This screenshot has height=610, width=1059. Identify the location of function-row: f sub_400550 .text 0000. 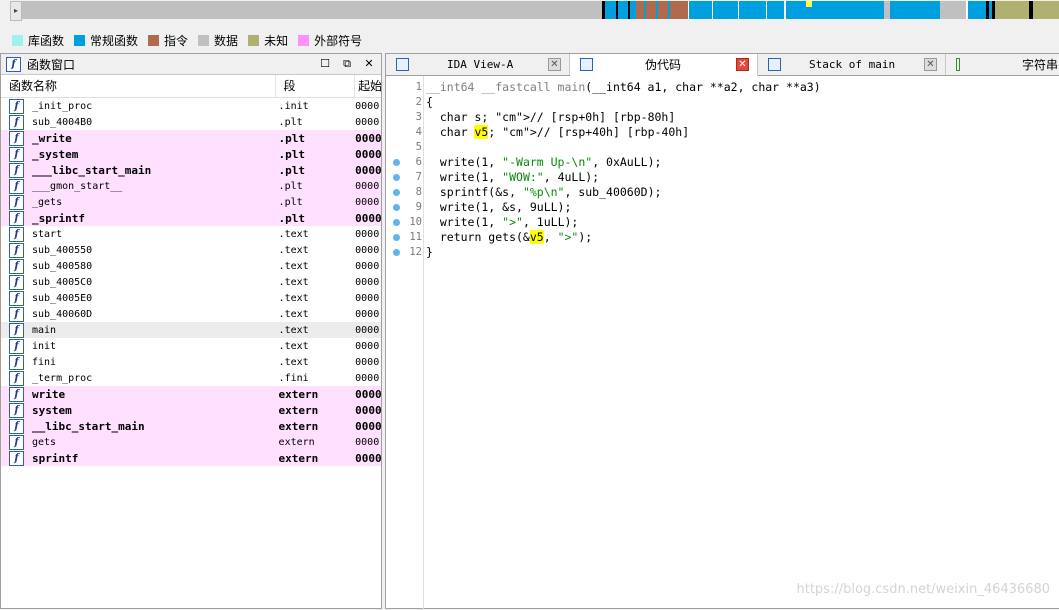
(191, 250).